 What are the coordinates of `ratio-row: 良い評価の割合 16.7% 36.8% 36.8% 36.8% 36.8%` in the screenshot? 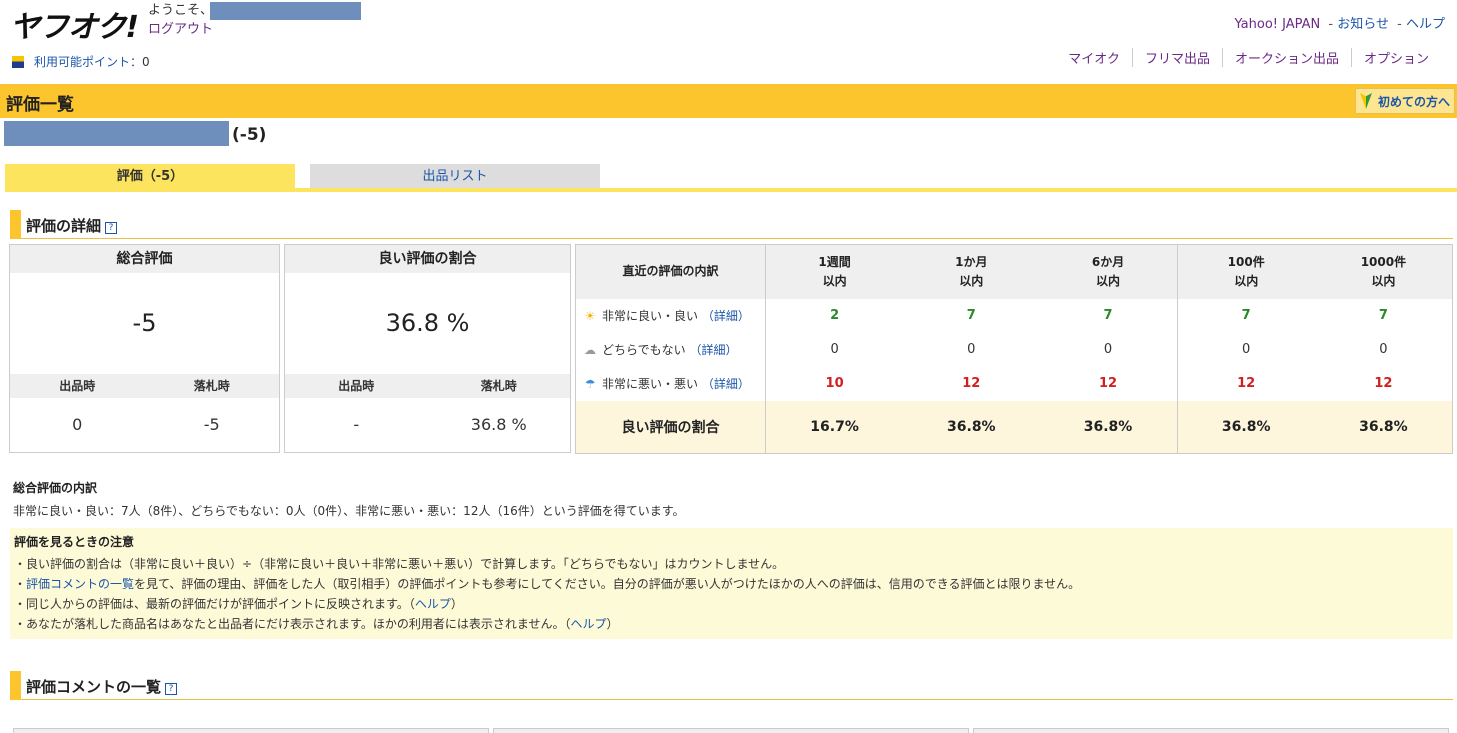 It's located at (1014, 427).